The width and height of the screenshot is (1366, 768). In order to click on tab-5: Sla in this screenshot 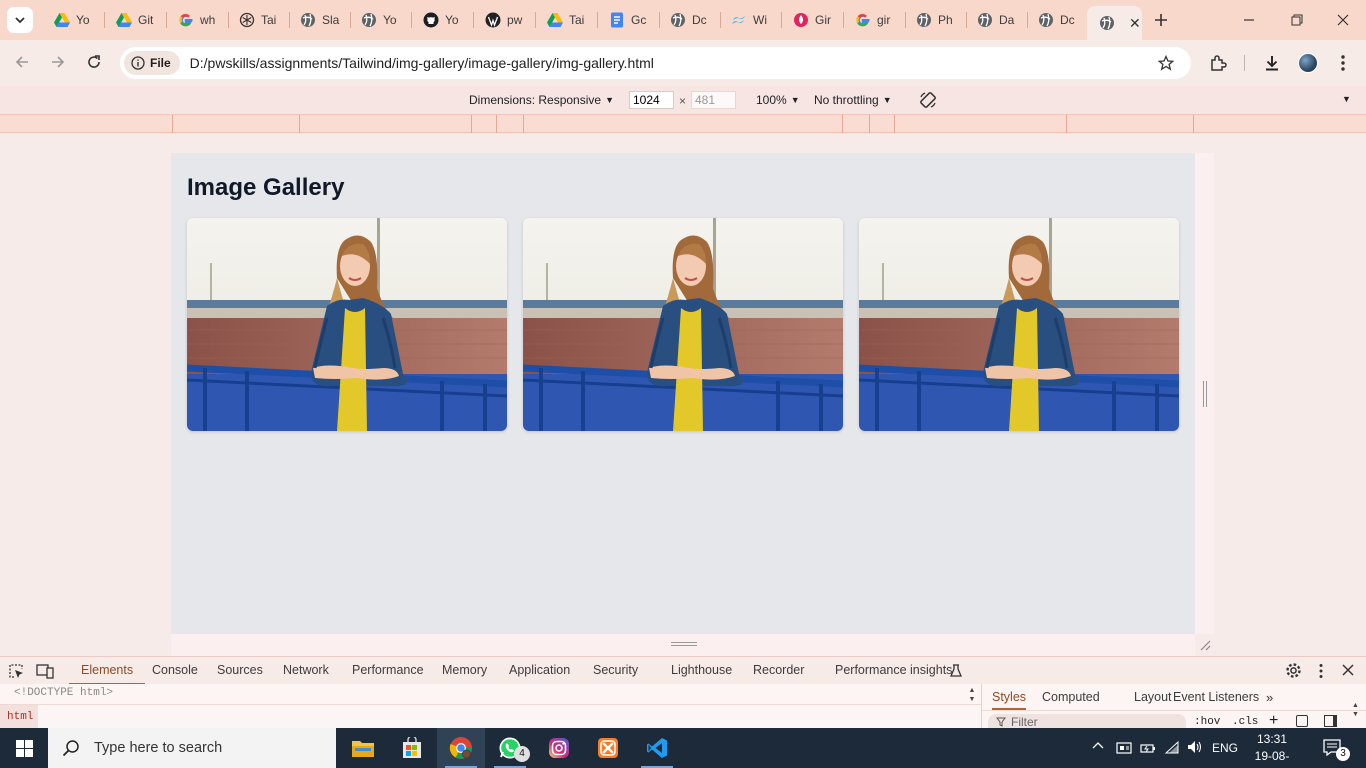, I will do `click(320, 20)`.